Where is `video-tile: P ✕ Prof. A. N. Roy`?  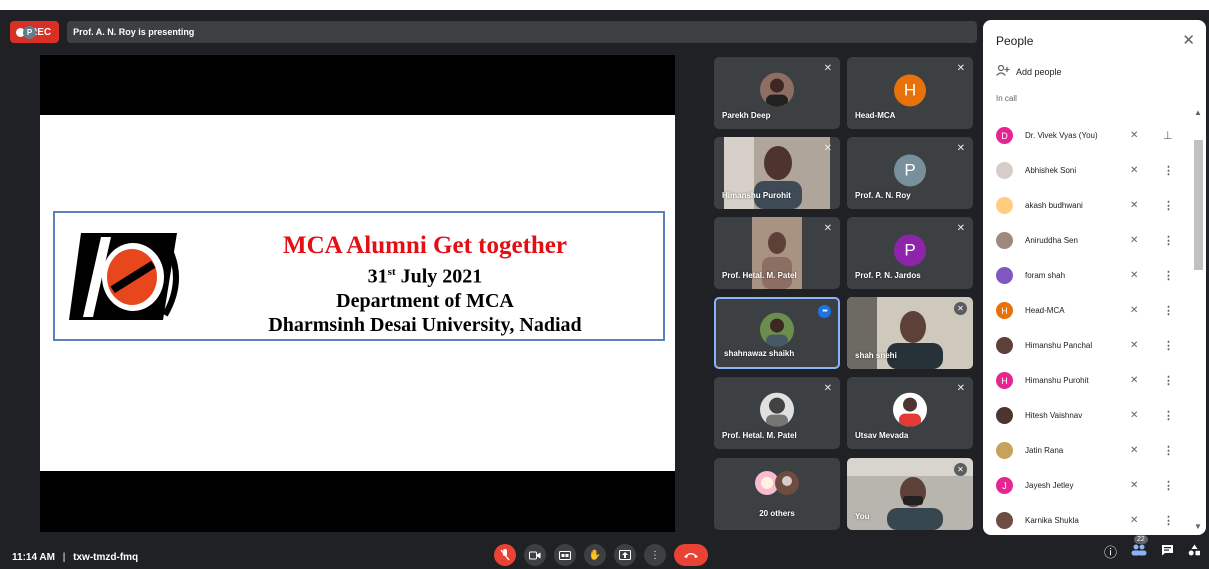 video-tile: P ✕ Prof. A. N. Roy is located at coordinates (910, 173).